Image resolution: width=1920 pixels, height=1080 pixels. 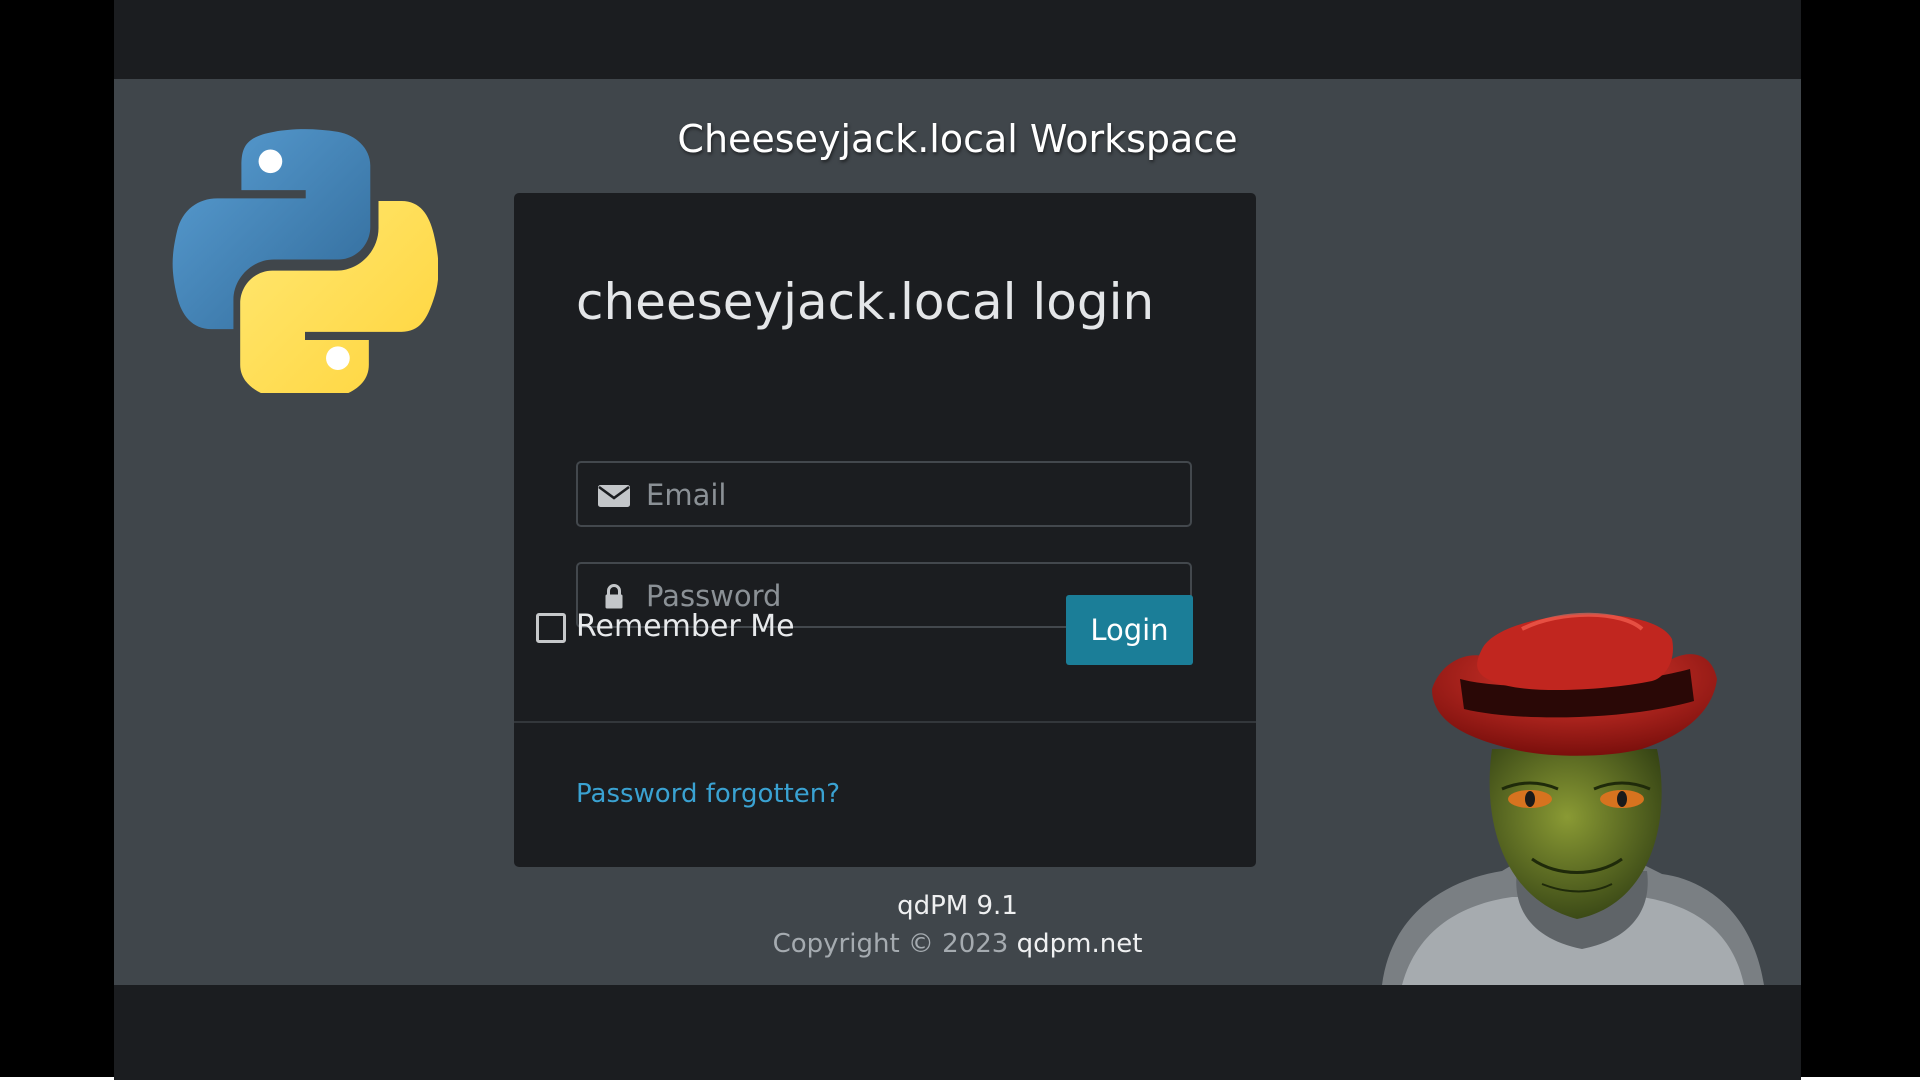 I want to click on remember-me-checkbox, so click(x=551, y=628).